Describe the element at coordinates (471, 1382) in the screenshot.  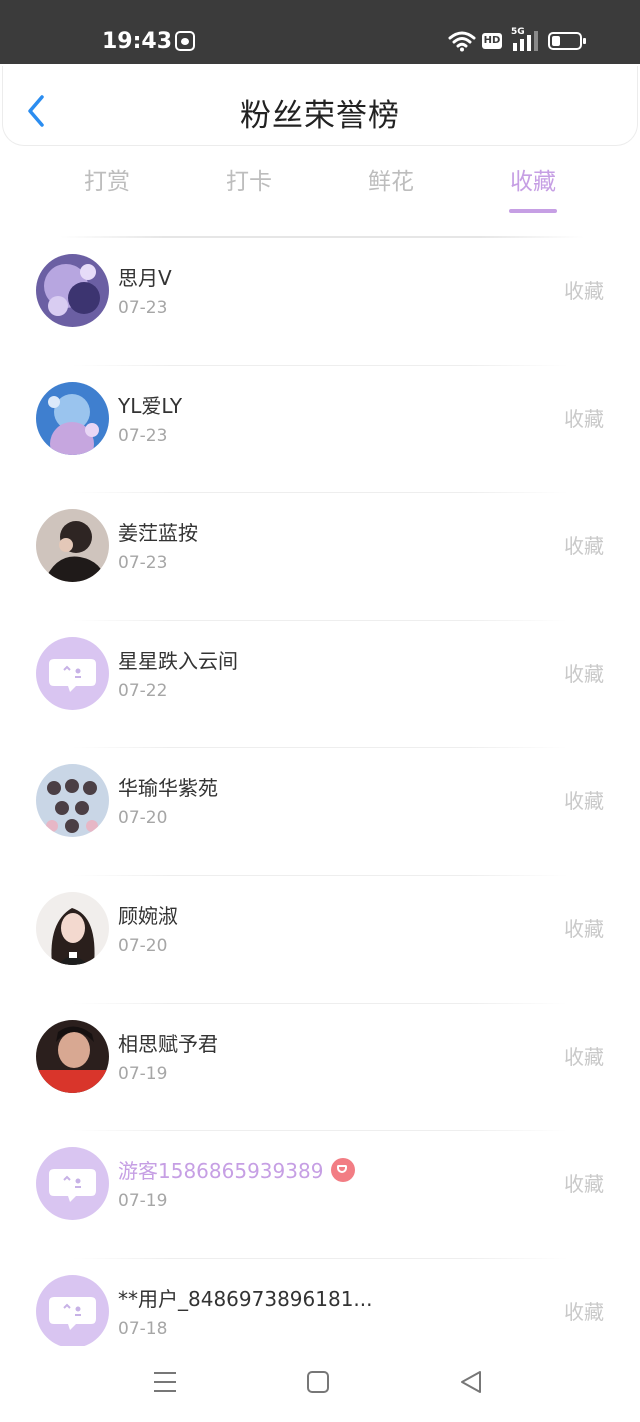
I see `back-triangle-icon` at that location.